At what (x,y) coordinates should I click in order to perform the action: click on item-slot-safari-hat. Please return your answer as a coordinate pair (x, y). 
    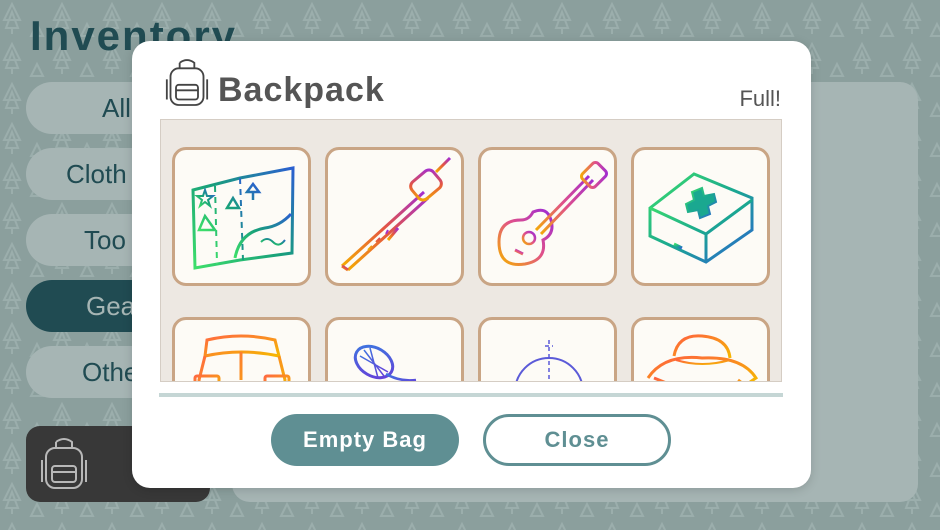
    Looking at the image, I should click on (700, 349).